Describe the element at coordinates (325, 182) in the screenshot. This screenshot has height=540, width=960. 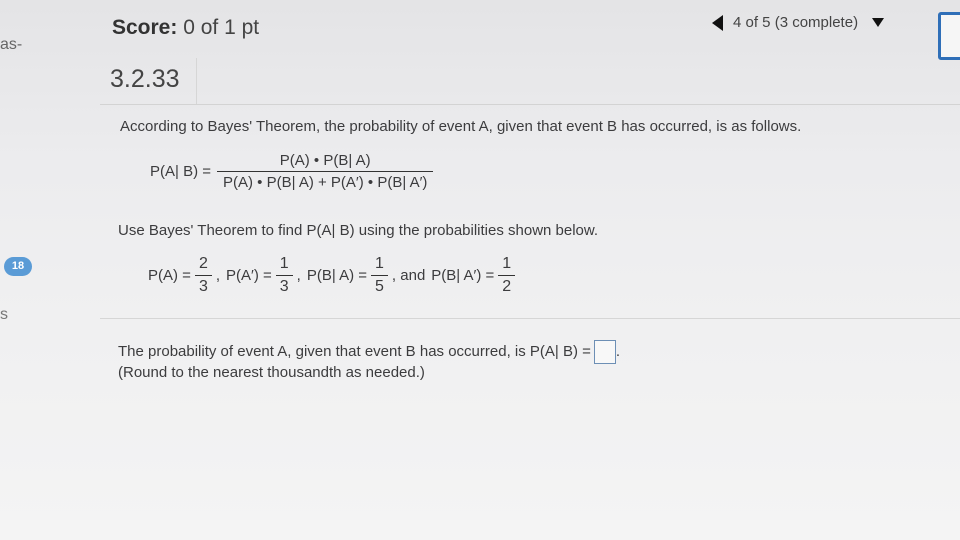
I see `formula-denominator: P(A) • P(B| A) + P(A′) • P(B| A′)` at that location.